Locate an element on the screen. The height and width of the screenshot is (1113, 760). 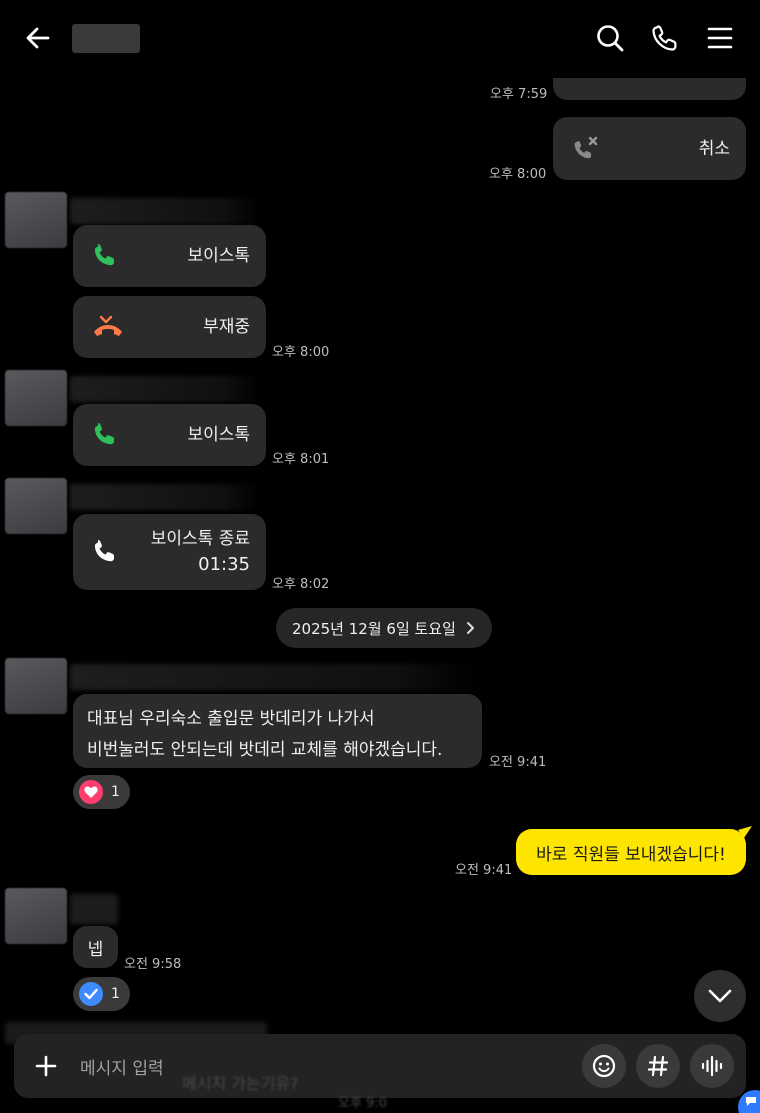
attach-button is located at coordinates (46, 1066).